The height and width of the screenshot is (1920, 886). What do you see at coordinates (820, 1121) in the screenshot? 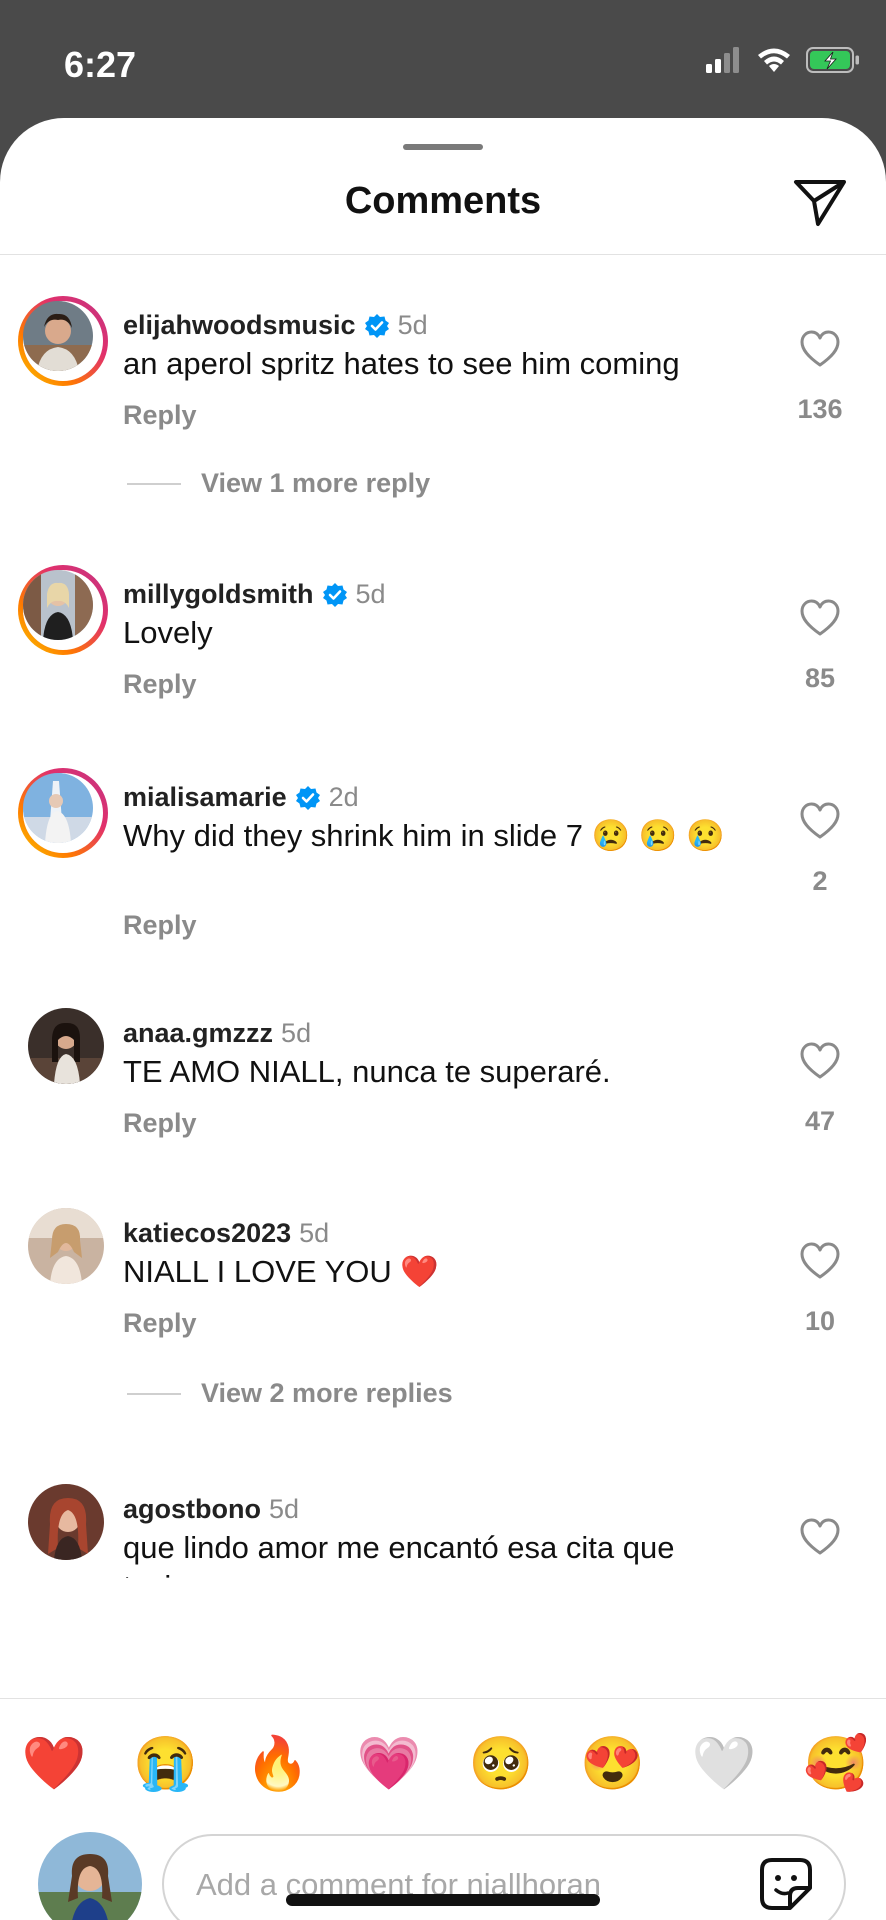
I see `like-count: 47` at bounding box center [820, 1121].